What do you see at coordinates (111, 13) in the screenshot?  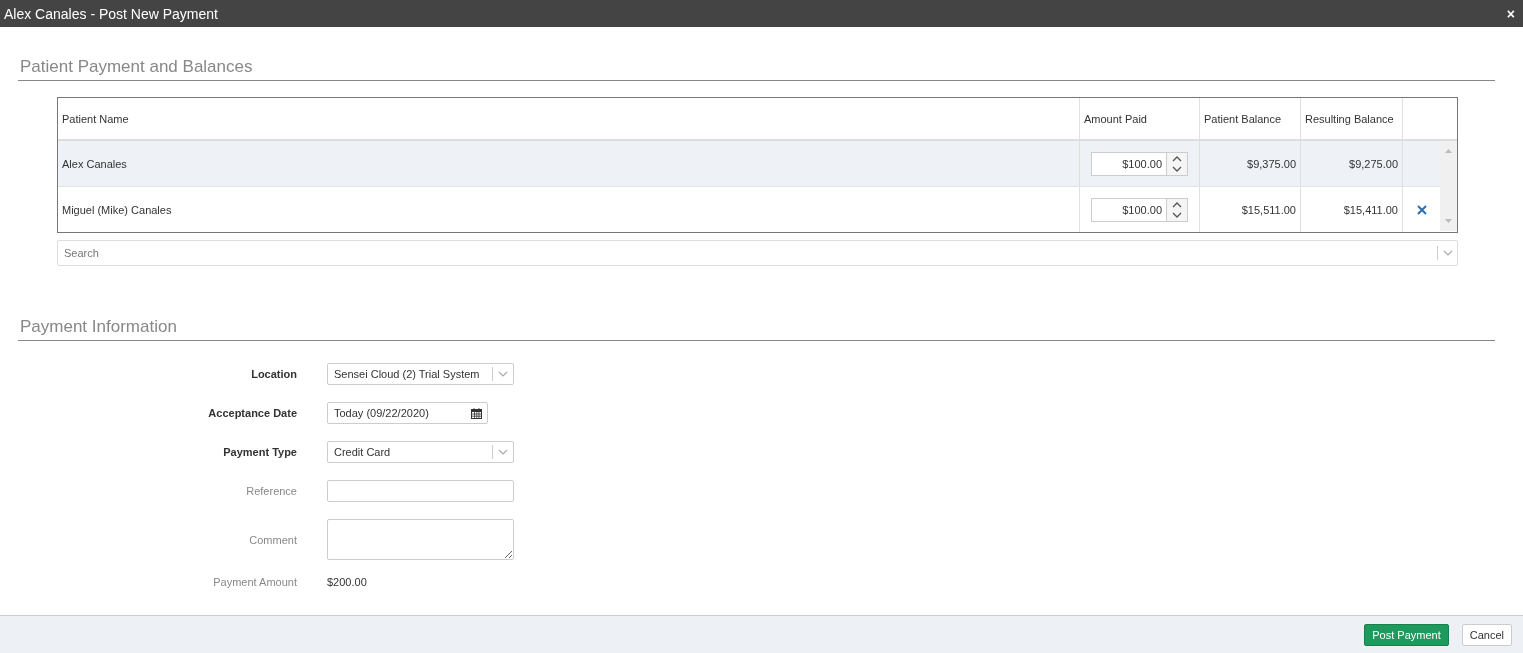 I see `window-title: Alex Canales - Post New Payment` at bounding box center [111, 13].